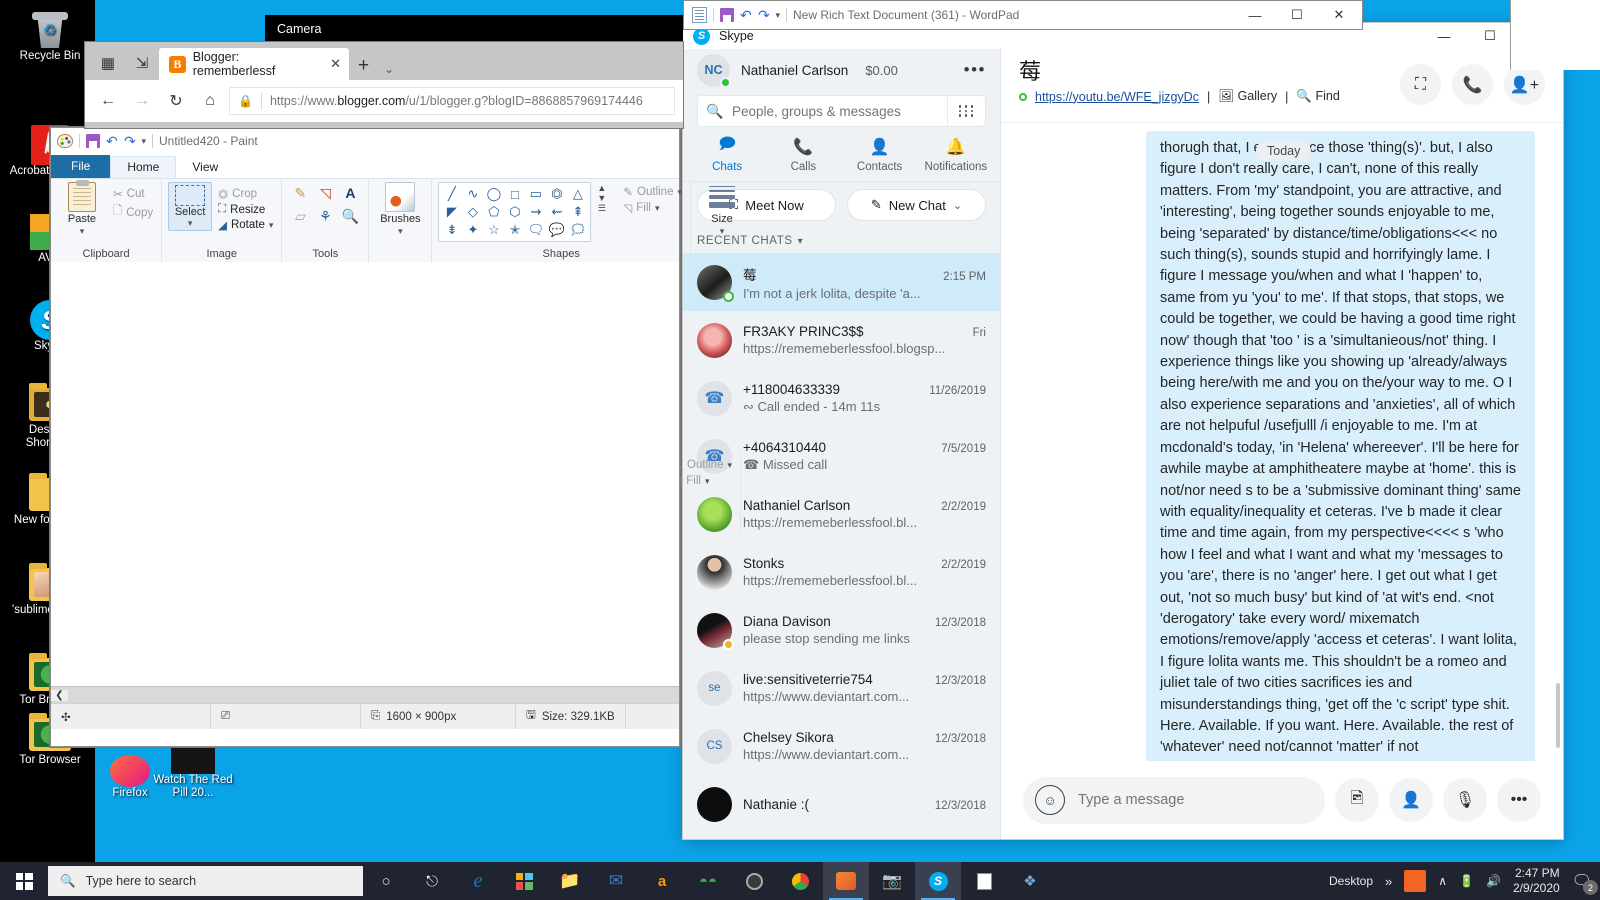 Image resolution: width=1600 pixels, height=900 pixels. Describe the element at coordinates (601, 198) in the screenshot. I see `shapes-scrollbar: ▲ ▼ ☰` at that location.